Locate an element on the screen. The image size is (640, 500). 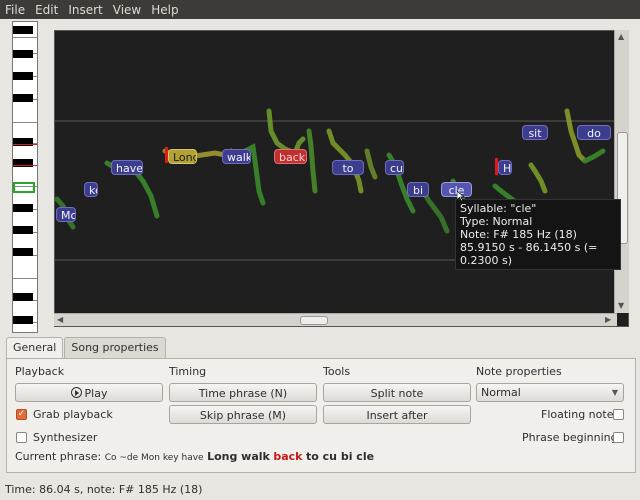
tools-heading: Tools is located at coordinates (337, 371).